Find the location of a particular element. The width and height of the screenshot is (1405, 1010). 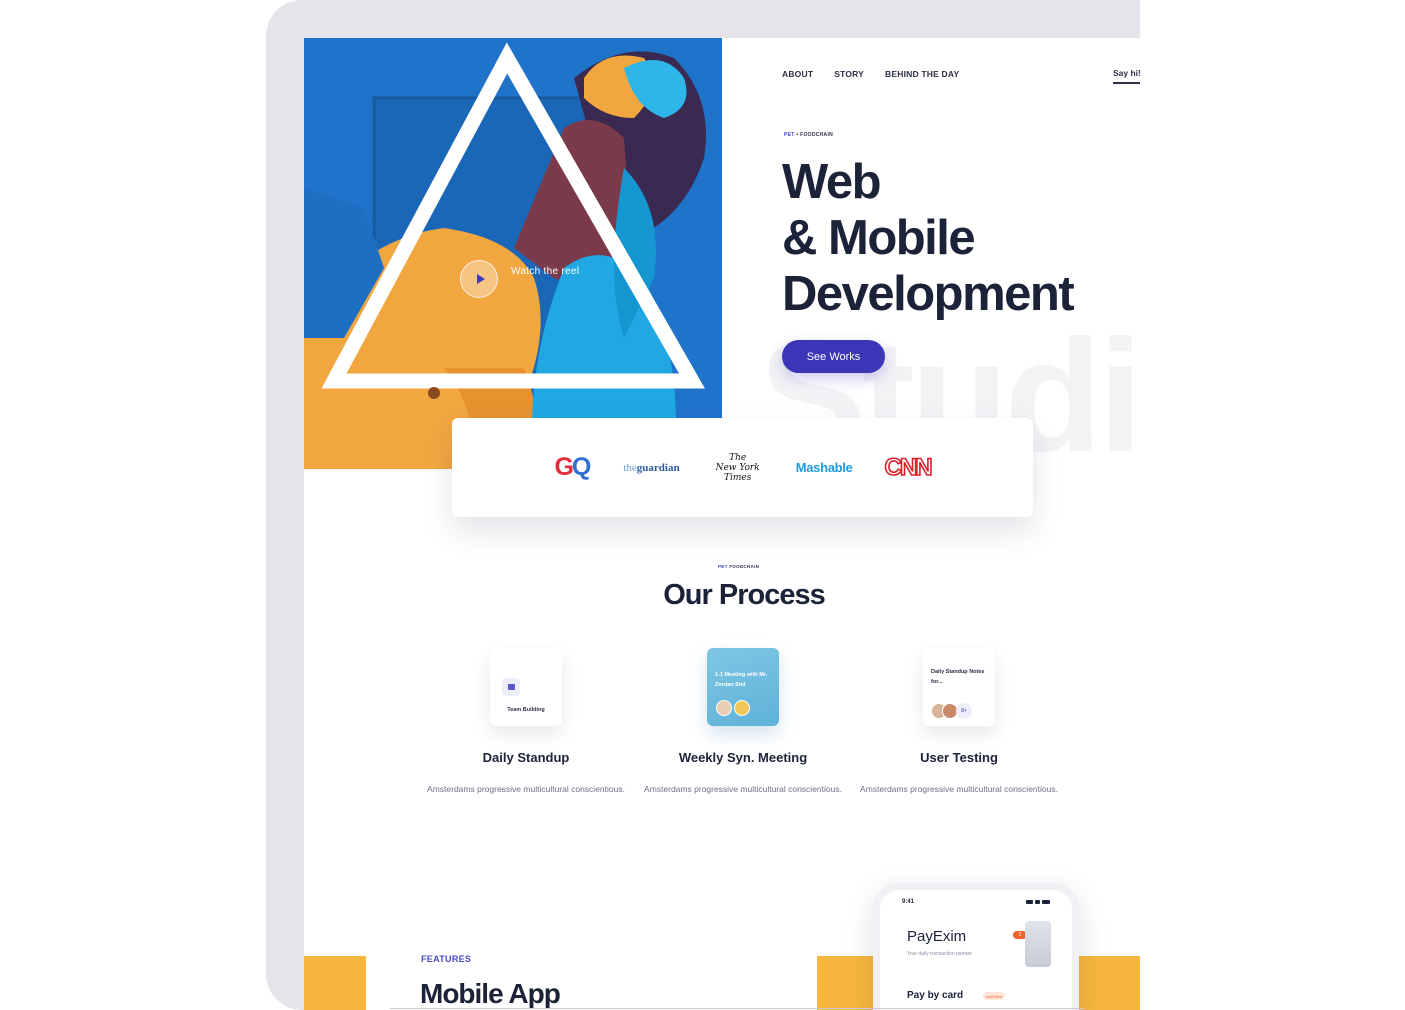

nyt-logo: The New York Times is located at coordinates (738, 468).